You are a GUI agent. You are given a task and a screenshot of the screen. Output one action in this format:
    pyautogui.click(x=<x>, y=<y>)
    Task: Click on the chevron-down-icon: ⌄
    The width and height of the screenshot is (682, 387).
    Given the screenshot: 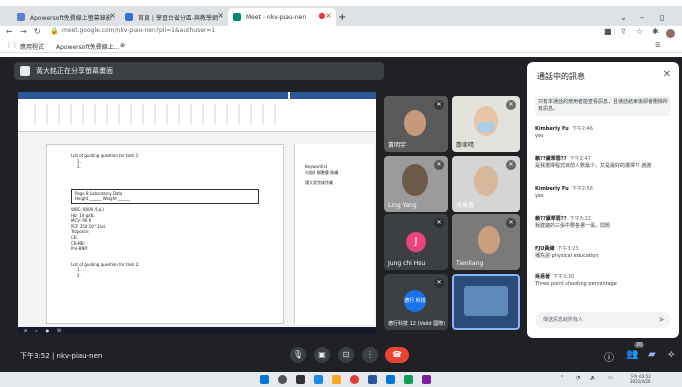 What is the action you would take?
    pyautogui.click(x=623, y=17)
    